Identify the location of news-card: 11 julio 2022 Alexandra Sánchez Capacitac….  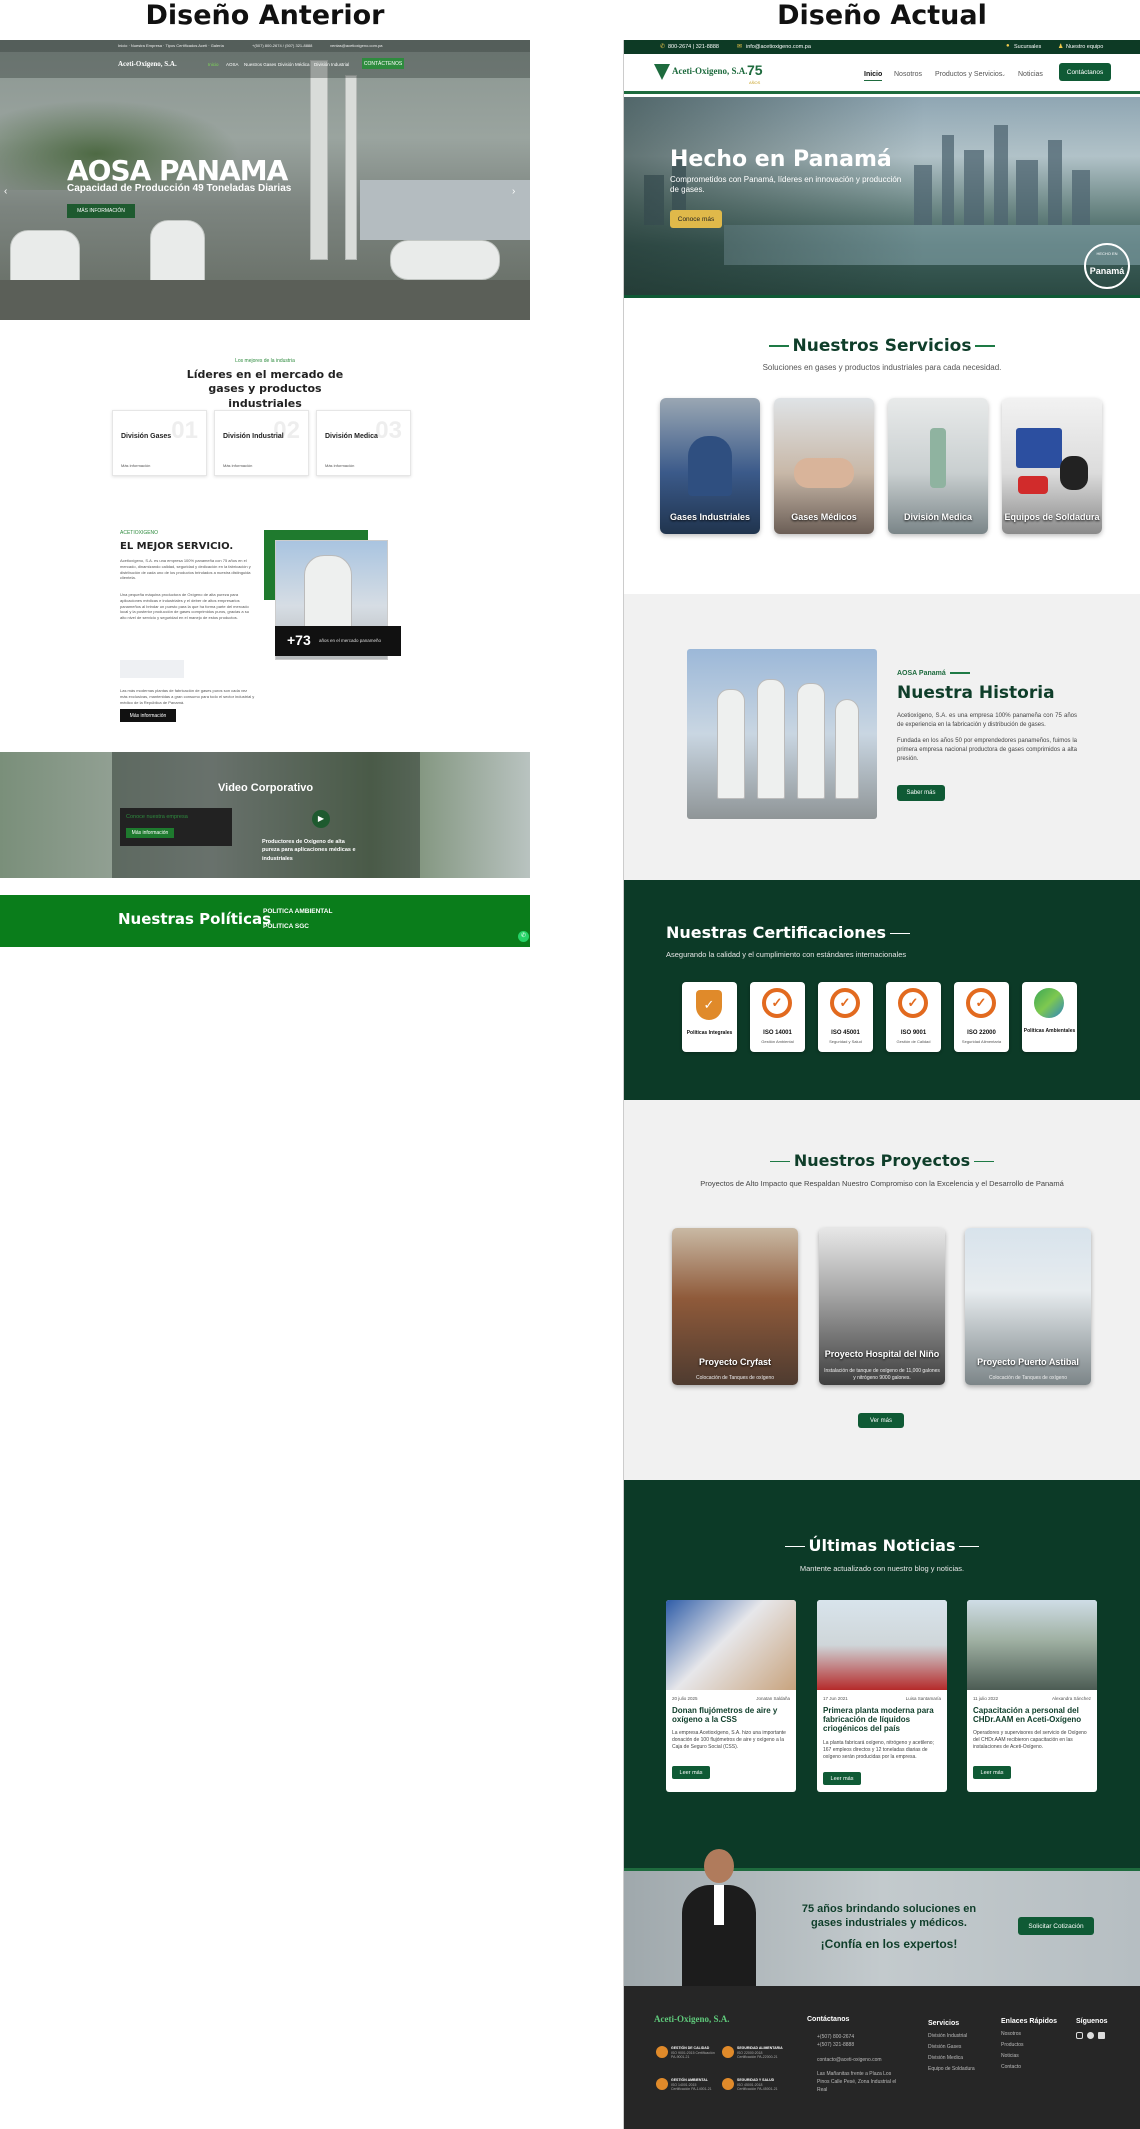
(1032, 1696).